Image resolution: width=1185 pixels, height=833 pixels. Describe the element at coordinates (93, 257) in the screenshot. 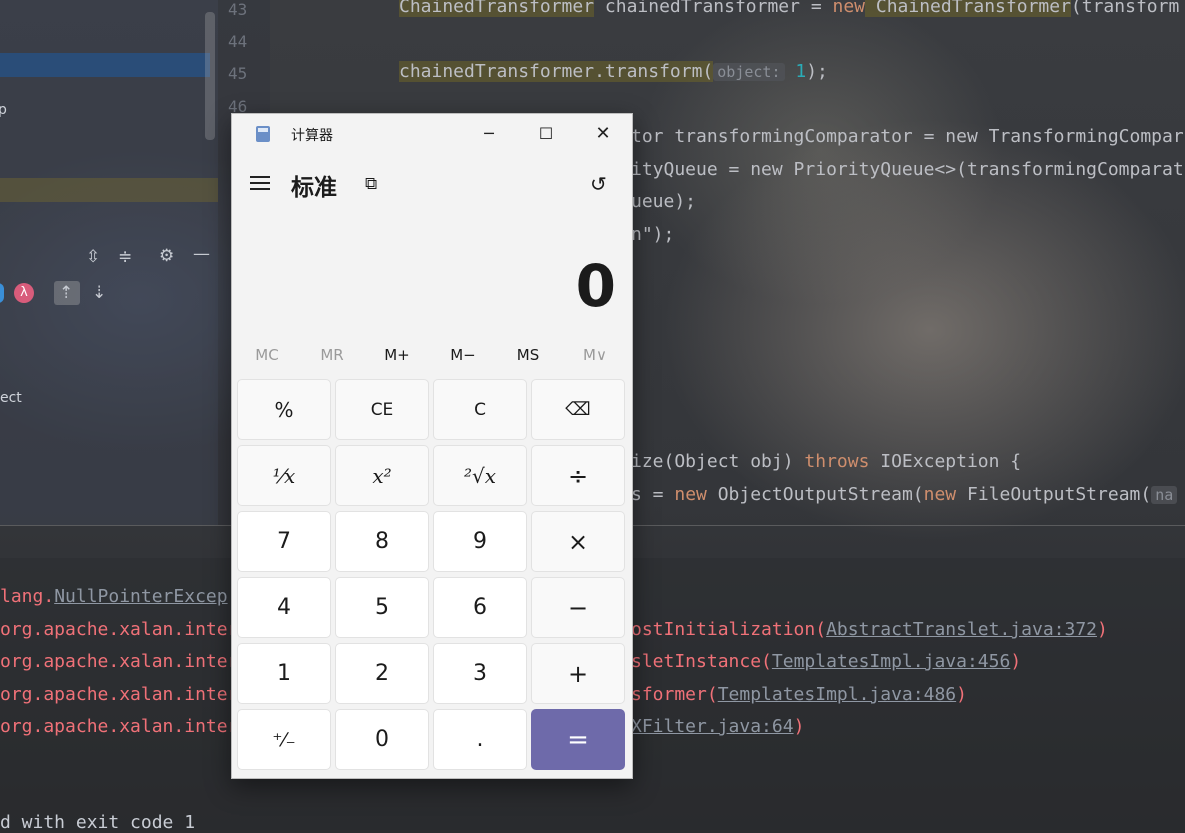

I see `expand-all-icon: ⇳` at that location.